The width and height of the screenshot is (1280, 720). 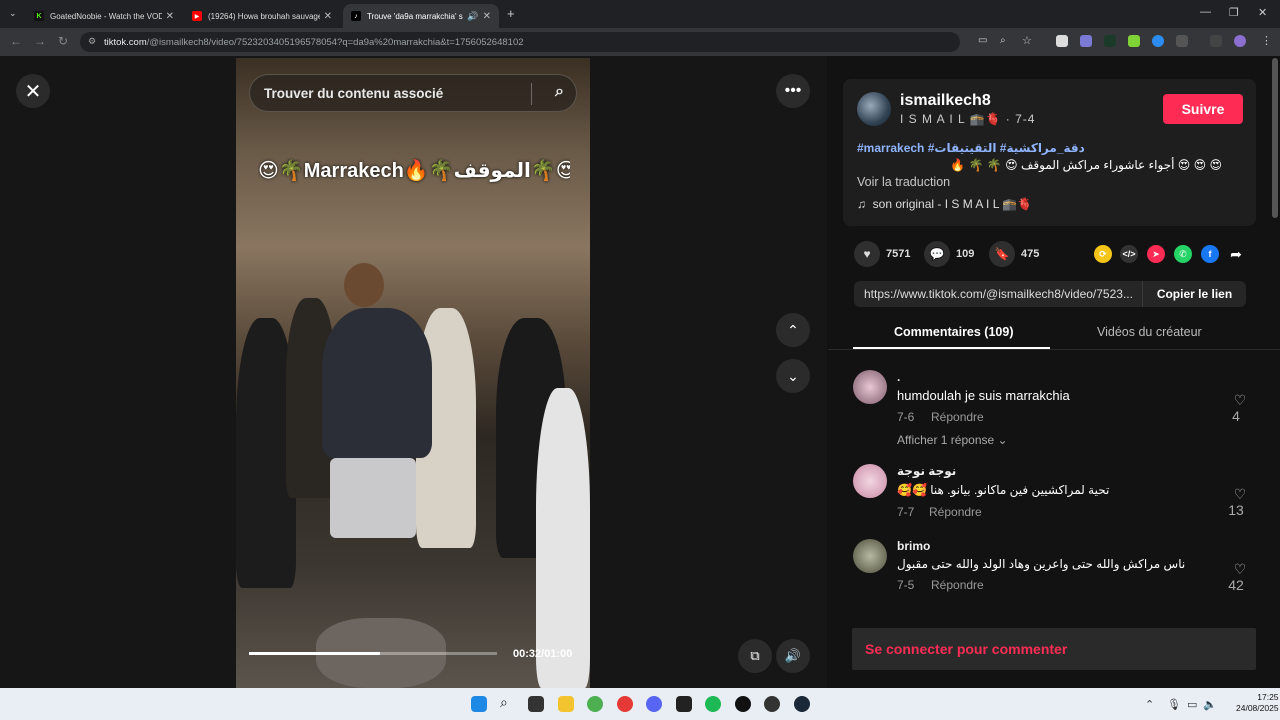 What do you see at coordinates (982, 40) in the screenshot?
I see `cast-icon: ▭` at bounding box center [982, 40].